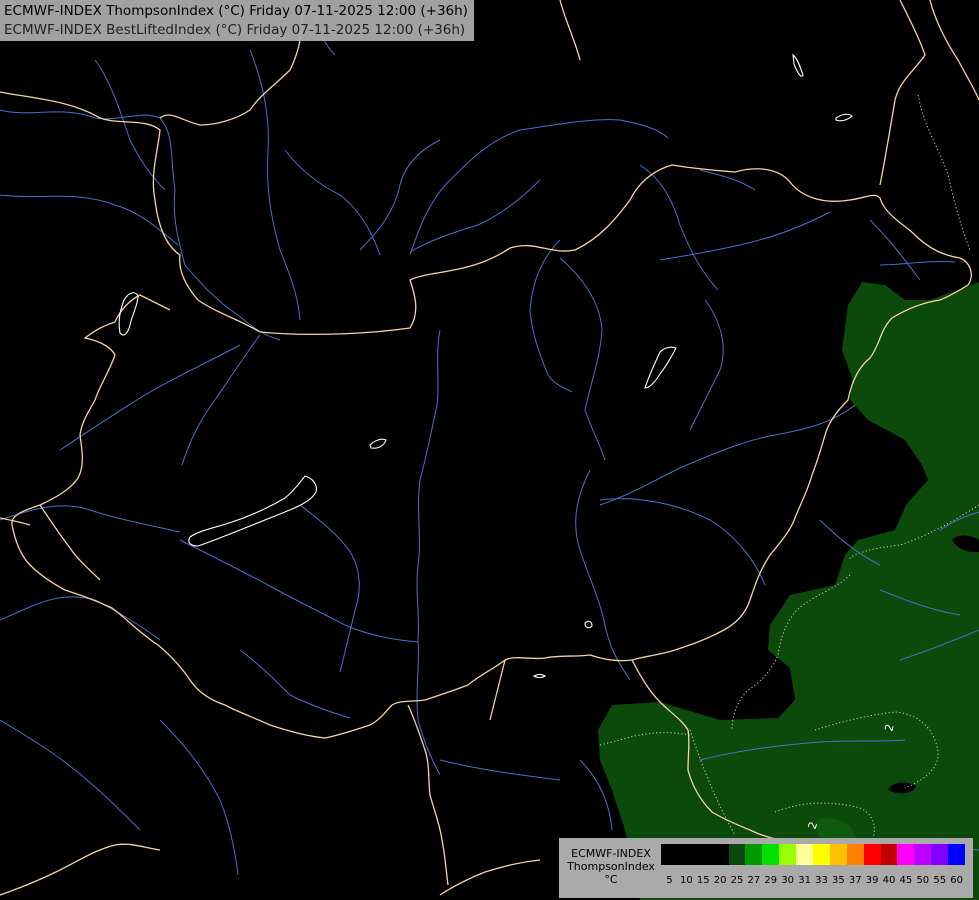 The image size is (979, 900). I want to click on legend-tick-label: 45, so click(906, 880).